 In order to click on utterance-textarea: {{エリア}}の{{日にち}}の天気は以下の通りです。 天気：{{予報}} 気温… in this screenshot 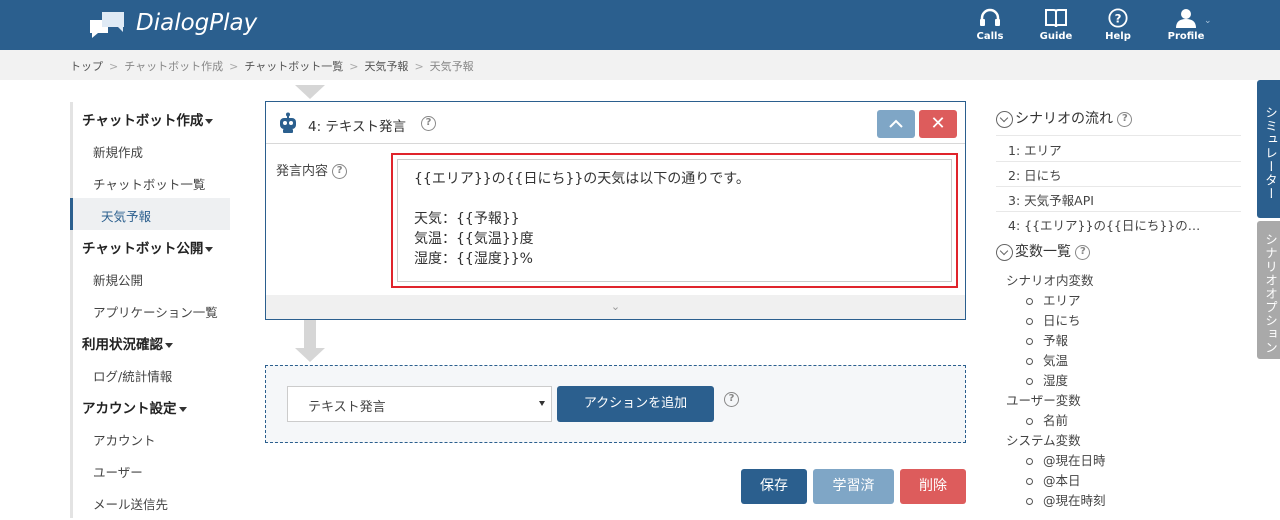, I will do `click(674, 220)`.